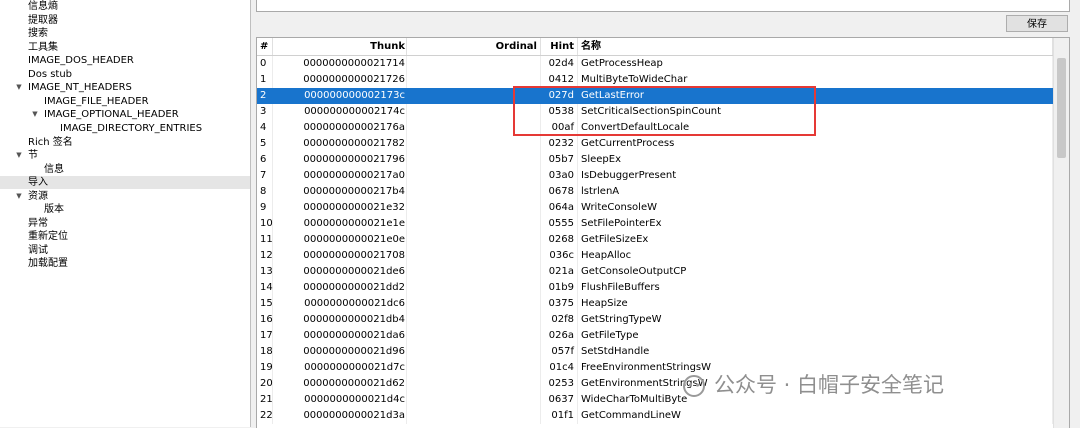 The image size is (1080, 428). Describe the element at coordinates (559, 128) in the screenshot. I see `cell-hint: 00af` at that location.